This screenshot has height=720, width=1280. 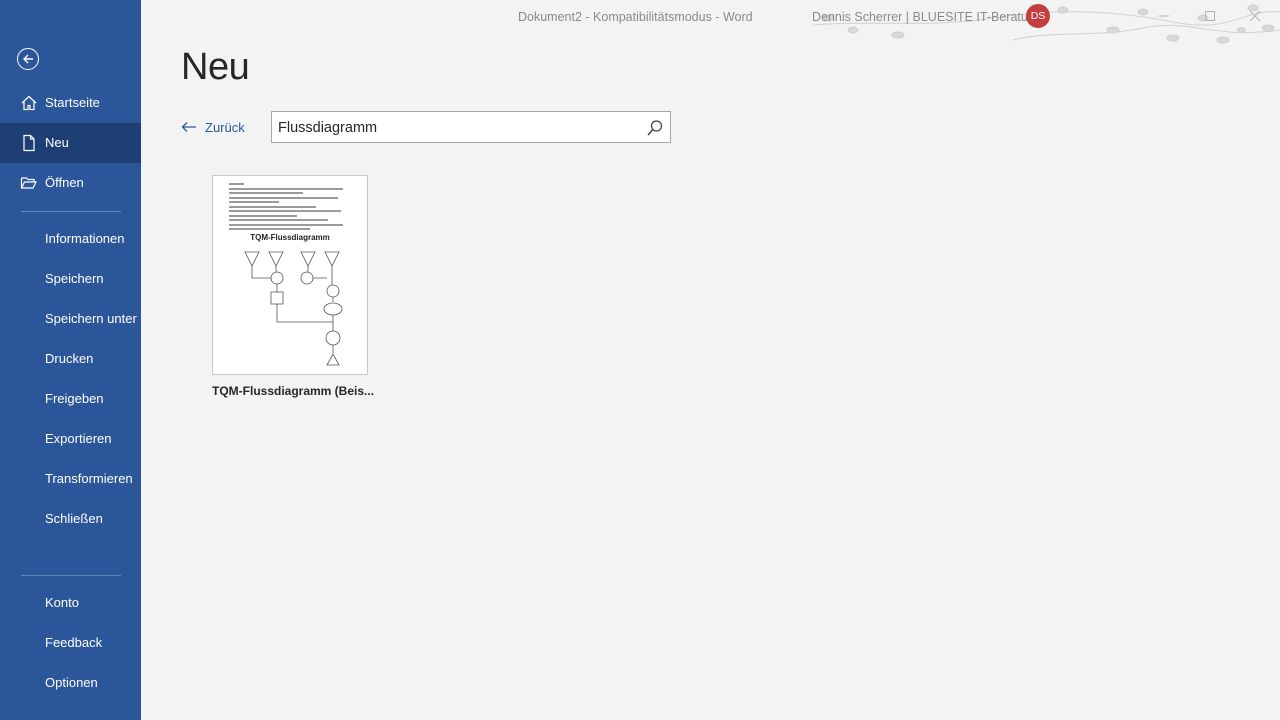 I want to click on sidebar-item-label: Freigeben, so click(x=74, y=398).